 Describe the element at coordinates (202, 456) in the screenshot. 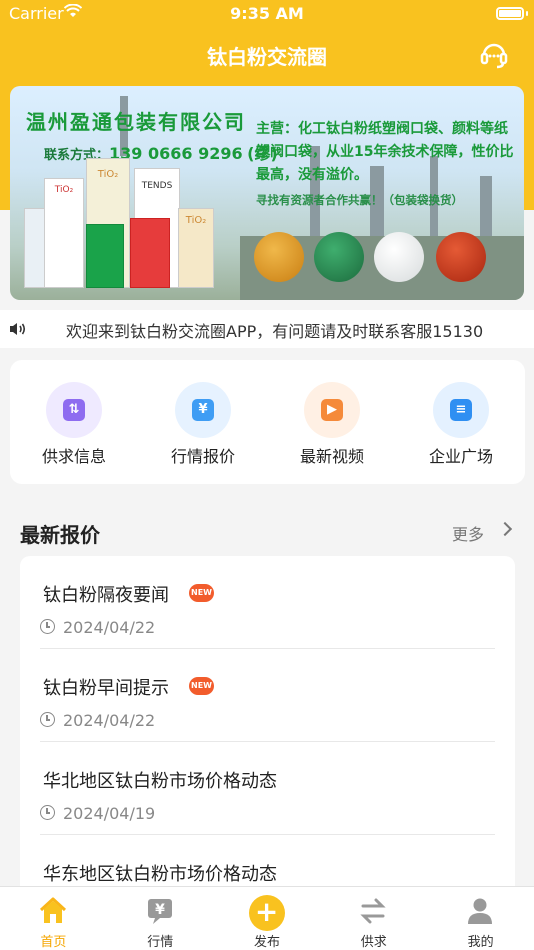

I see `menu-label: 行情报价` at that location.